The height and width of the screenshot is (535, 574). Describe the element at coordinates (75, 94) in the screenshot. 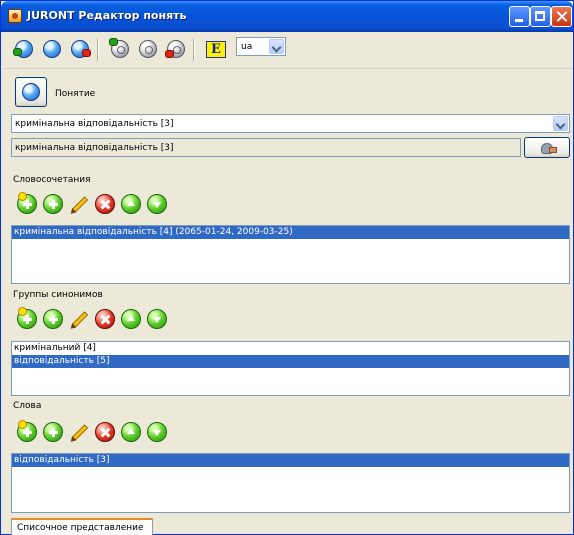

I see `concept-label: Понятие` at that location.